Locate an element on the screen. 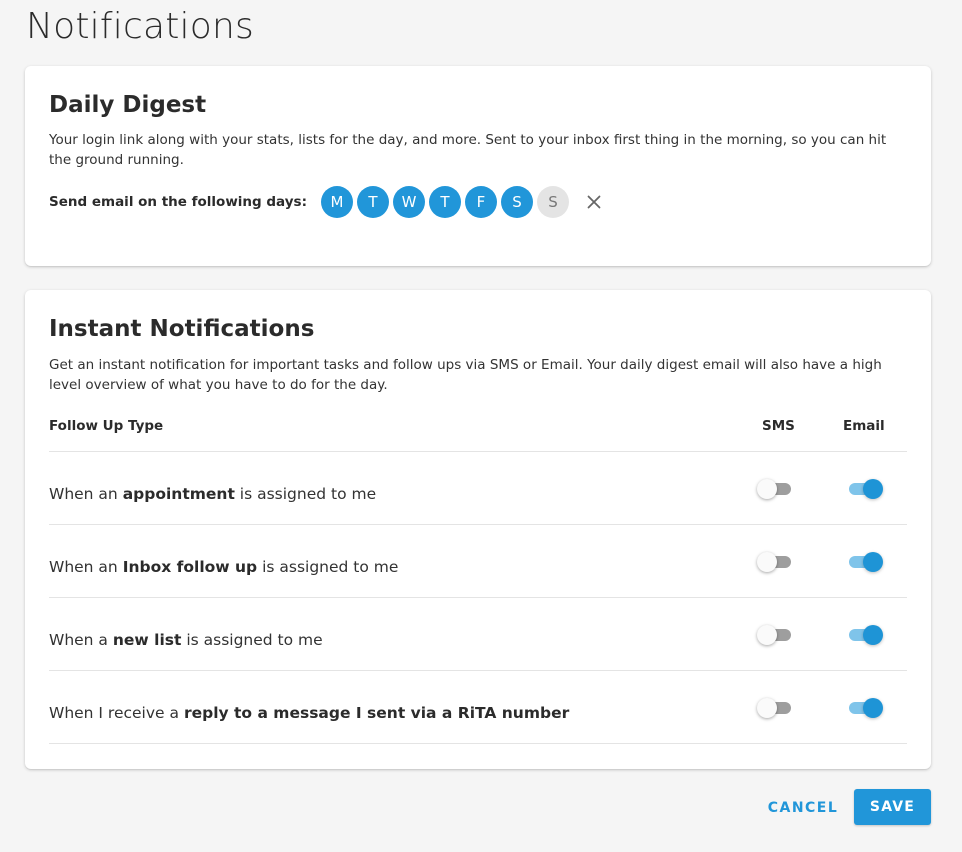 The width and height of the screenshot is (962, 852). day-label: M is located at coordinates (337, 202).